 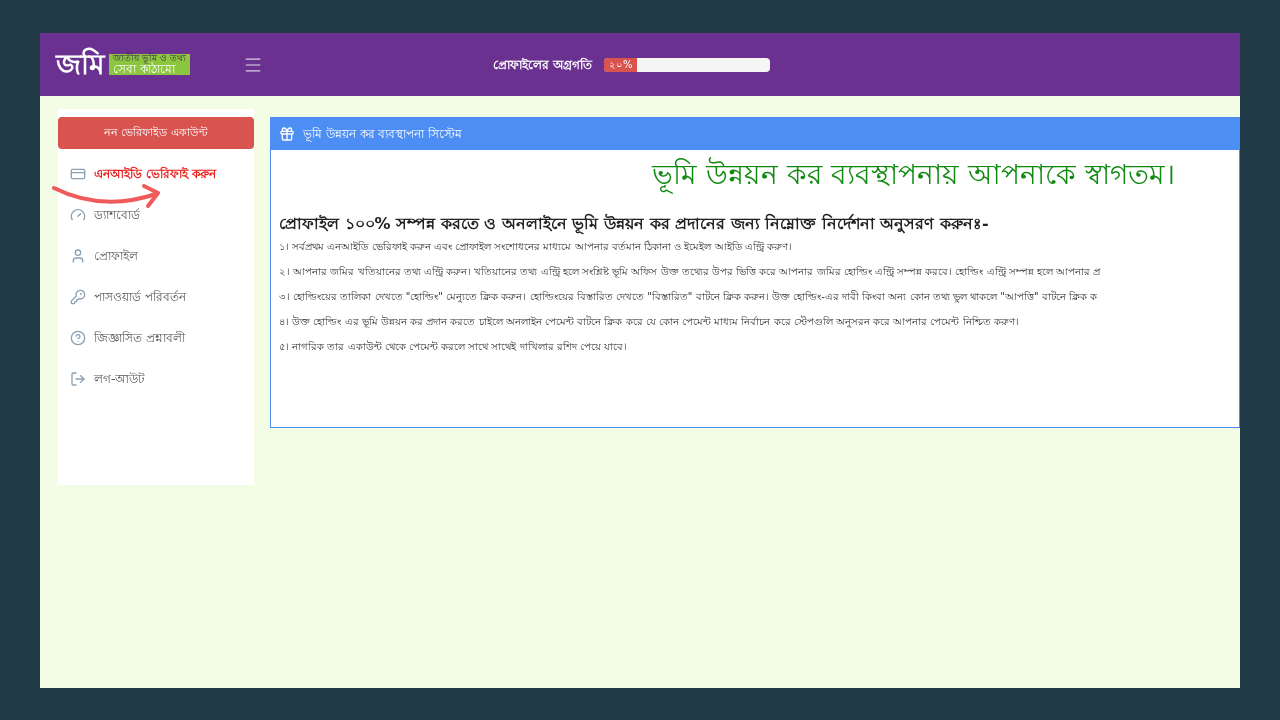 I want to click on instruction-step: ২। আপনার জমির খতিয়ানের তথ্য এন্ট্রি করুন। খতিয়ানের তথ্য এন্ট্রি হলে সংশ্লিষ্ট ভূমি অফিস উক্ত তথ্যের উপর ভিত্তি করে আপনার জমির হোল্ডিং এন্ট্রি সম্পন্ন করবে। হোল্ডিং এন্ট্রি সম্পন্ন হলে আপনার প্র, so click(x=755, y=272).